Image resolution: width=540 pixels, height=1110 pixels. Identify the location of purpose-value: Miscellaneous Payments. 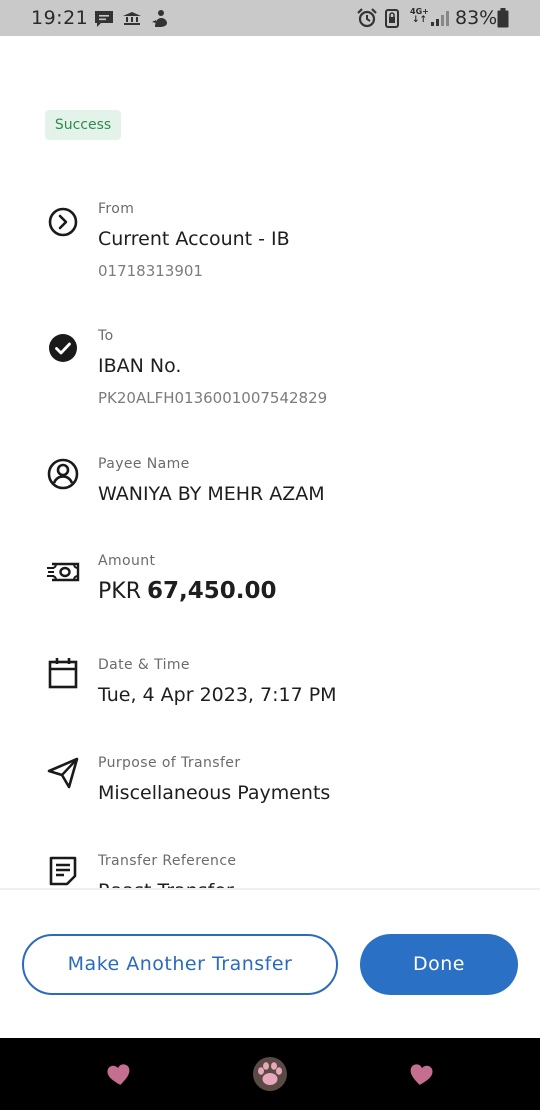
(214, 793).